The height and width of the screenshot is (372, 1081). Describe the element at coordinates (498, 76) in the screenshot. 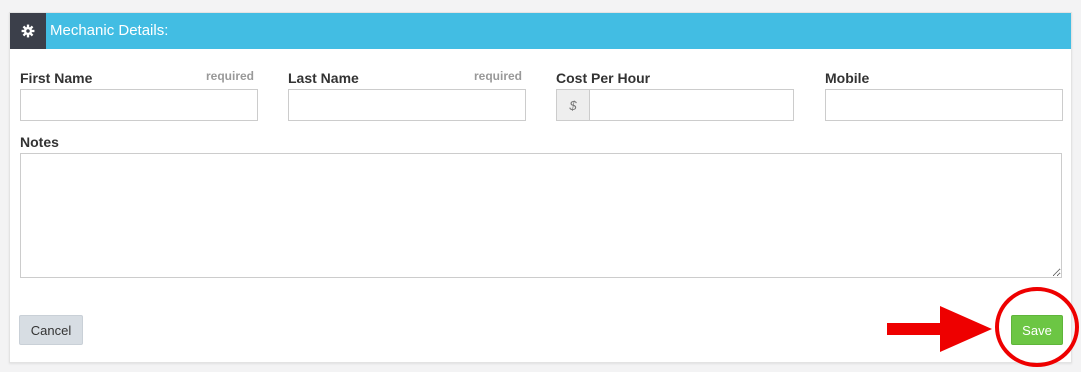

I see `last-name-required: required` at that location.